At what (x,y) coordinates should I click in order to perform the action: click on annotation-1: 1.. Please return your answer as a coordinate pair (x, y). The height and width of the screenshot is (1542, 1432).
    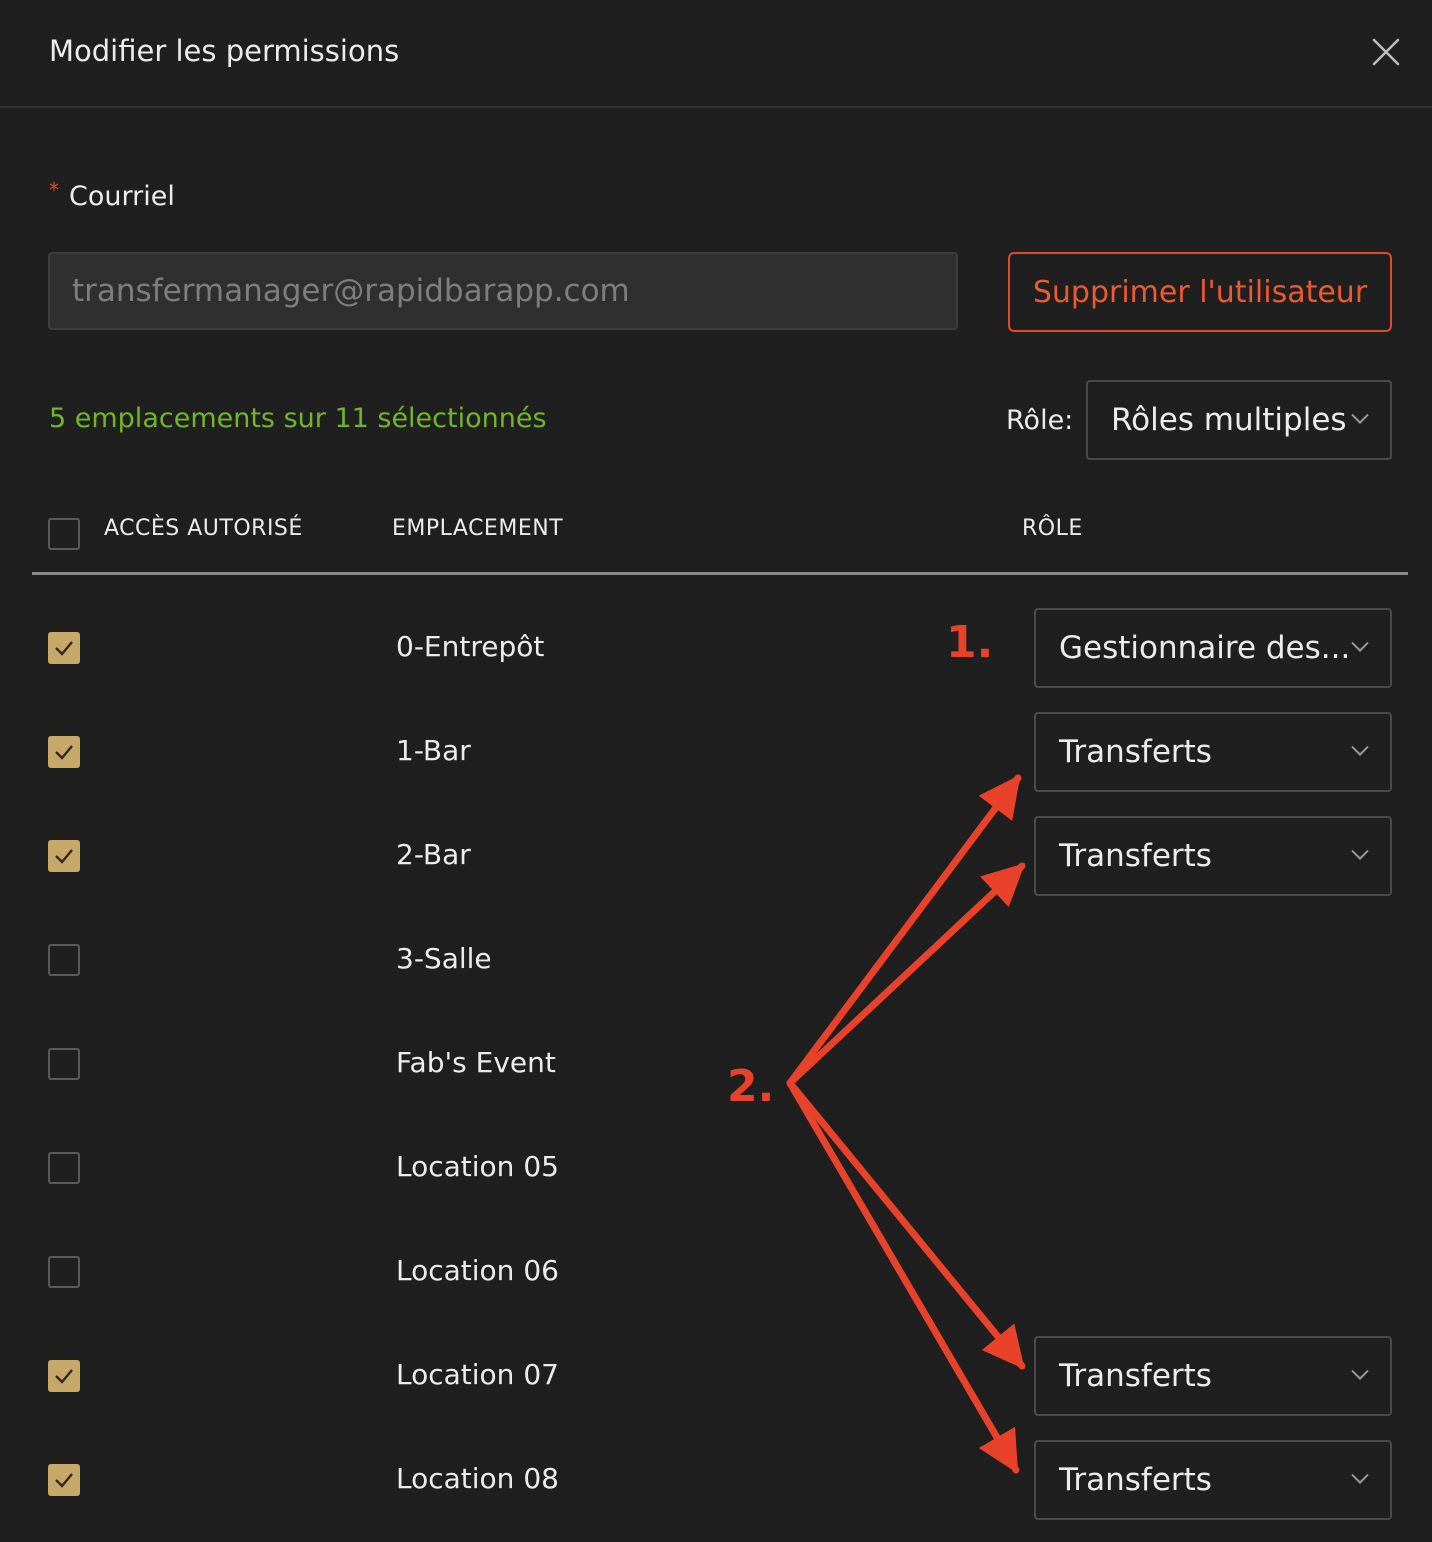
    Looking at the image, I should click on (970, 642).